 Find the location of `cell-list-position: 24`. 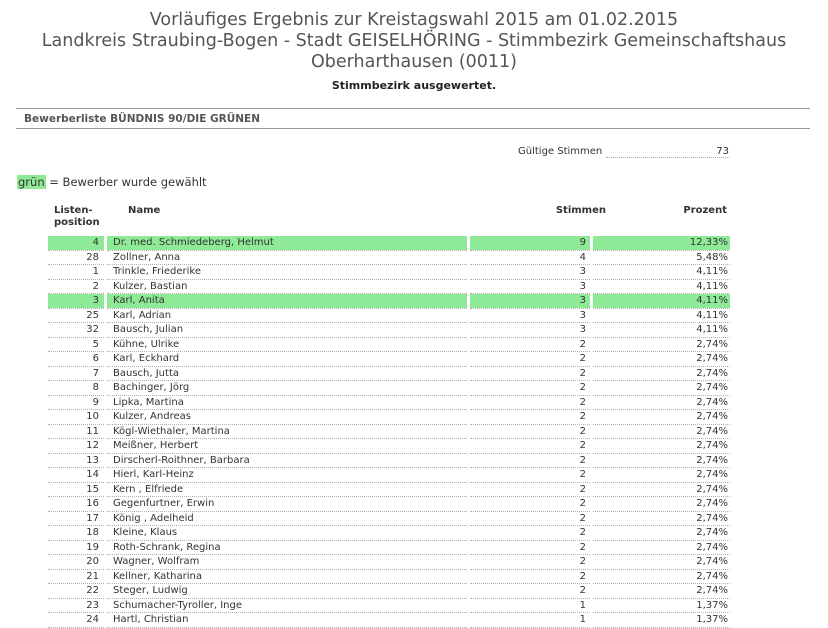

cell-list-position: 24 is located at coordinates (76, 620).